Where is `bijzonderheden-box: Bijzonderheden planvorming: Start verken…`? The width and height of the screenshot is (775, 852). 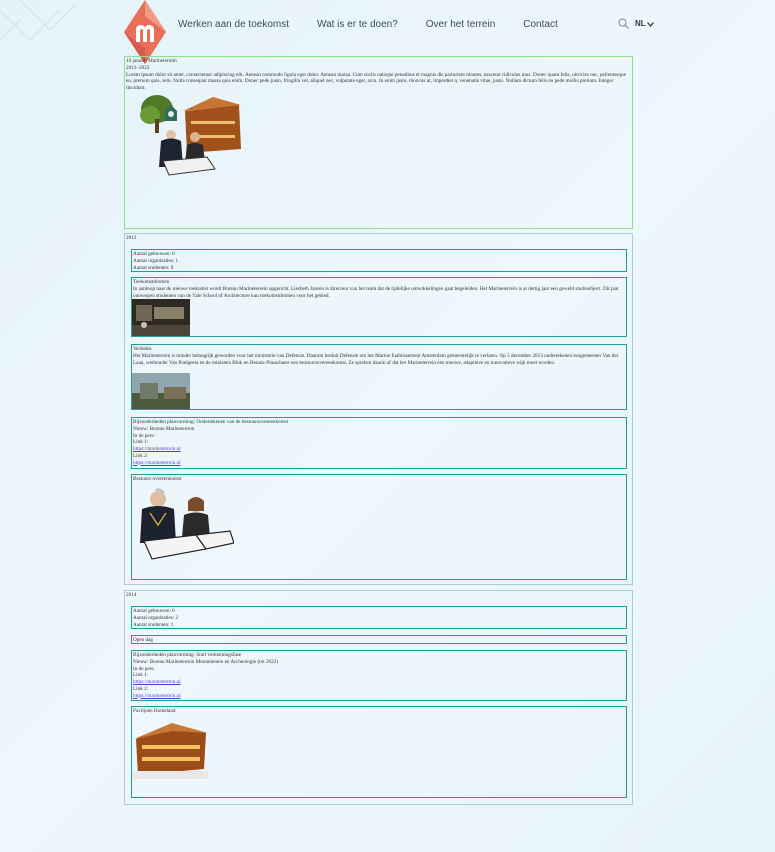 bijzonderheden-box: Bijzonderheden planvorming: Start verken… is located at coordinates (379, 675).